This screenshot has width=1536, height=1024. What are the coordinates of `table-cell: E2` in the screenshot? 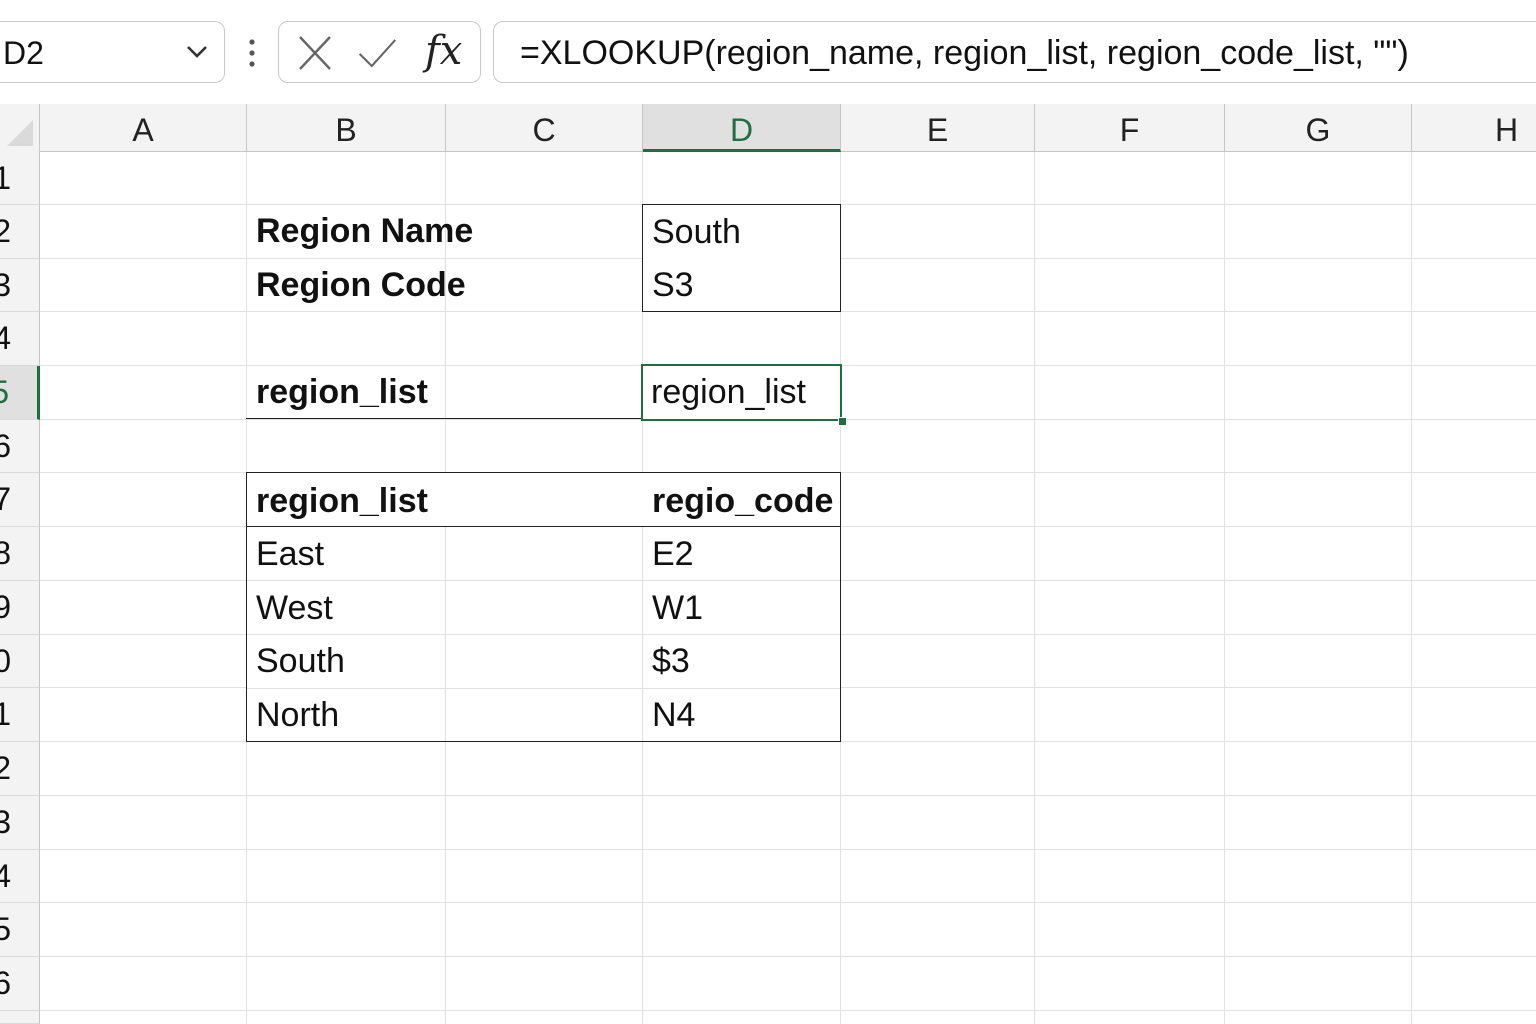 It's located at (668, 554).